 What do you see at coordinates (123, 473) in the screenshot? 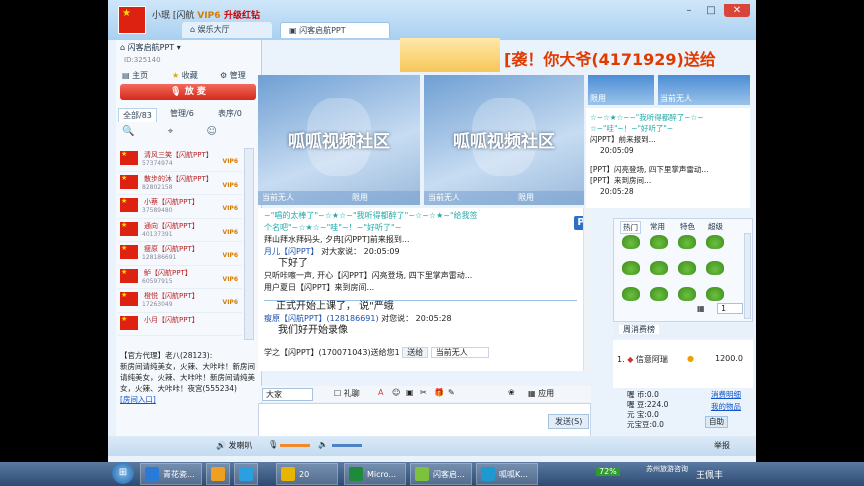
I see `start-button: ⊞` at bounding box center [123, 473].